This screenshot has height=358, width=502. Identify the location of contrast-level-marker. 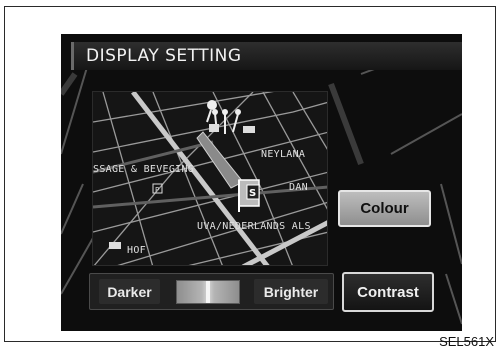
(208, 292).